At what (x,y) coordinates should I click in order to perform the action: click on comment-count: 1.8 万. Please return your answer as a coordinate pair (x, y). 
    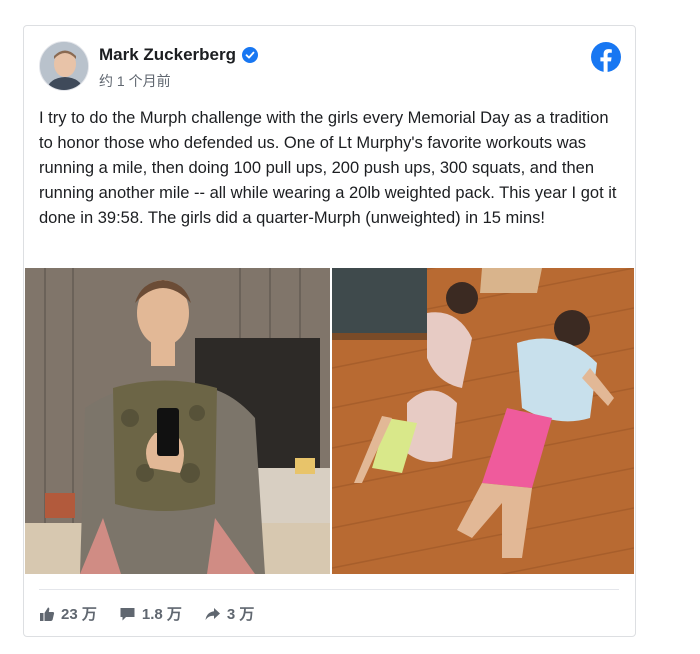
    Looking at the image, I should click on (161, 614).